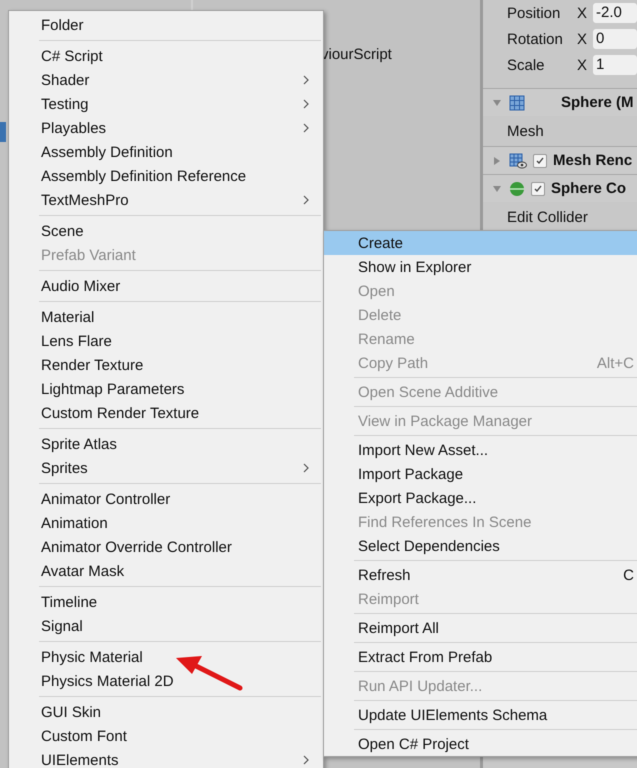 This screenshot has height=768, width=637. What do you see at coordinates (480, 657) in the screenshot?
I see `menu-item: Extract From Prefab` at bounding box center [480, 657].